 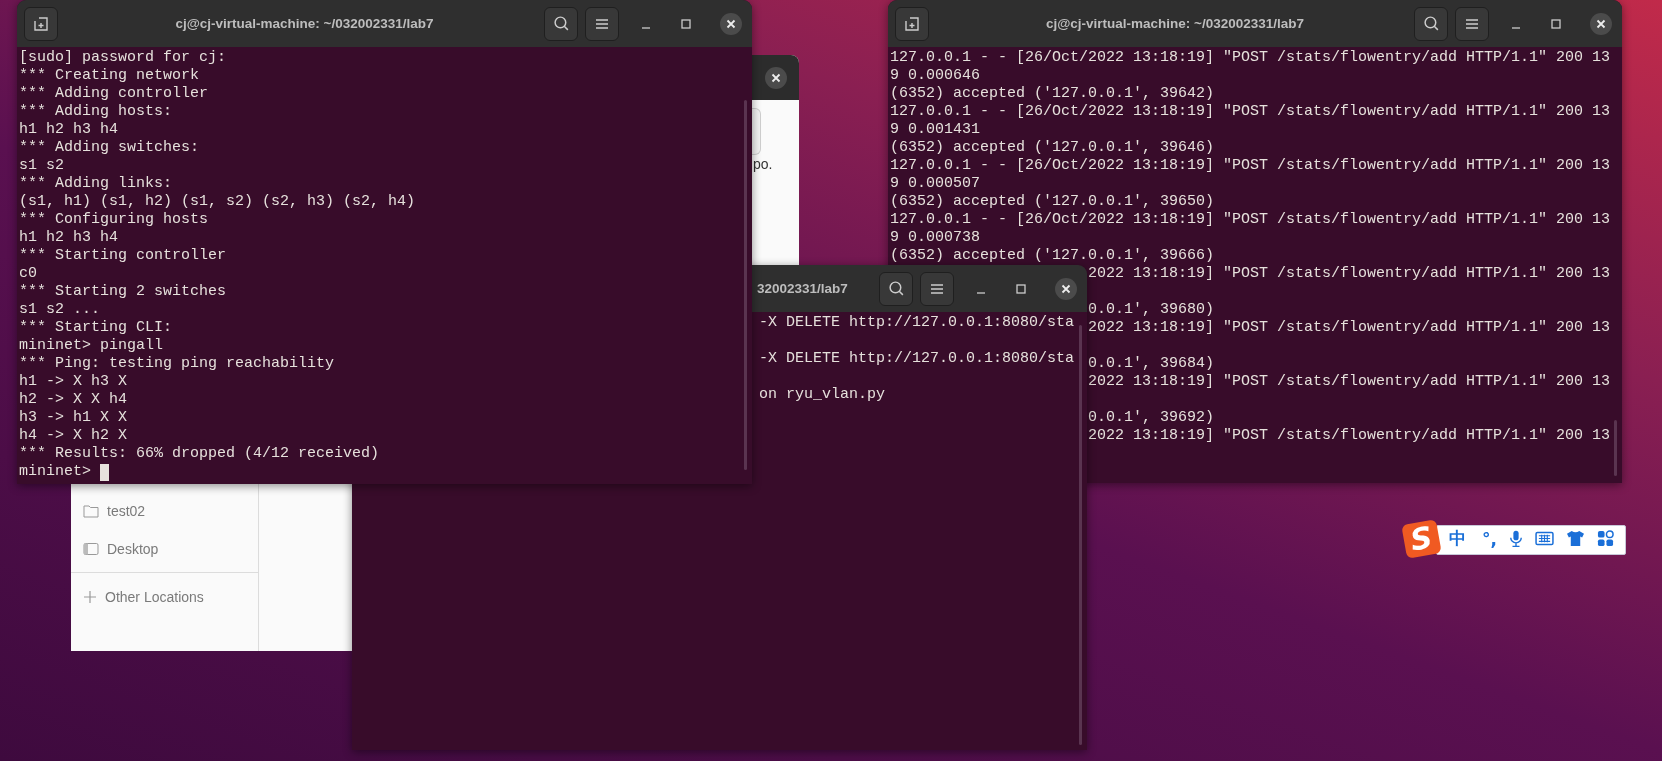 What do you see at coordinates (1458, 538) in the screenshot?
I see `input-mode-toggle: 中` at bounding box center [1458, 538].